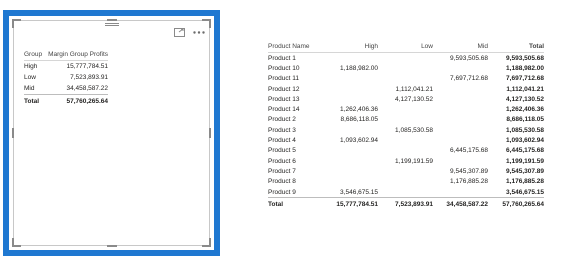 This screenshot has width=575, height=274. What do you see at coordinates (516, 203) in the screenshot?
I see `total-total-value: 57,760,265.64` at bounding box center [516, 203].